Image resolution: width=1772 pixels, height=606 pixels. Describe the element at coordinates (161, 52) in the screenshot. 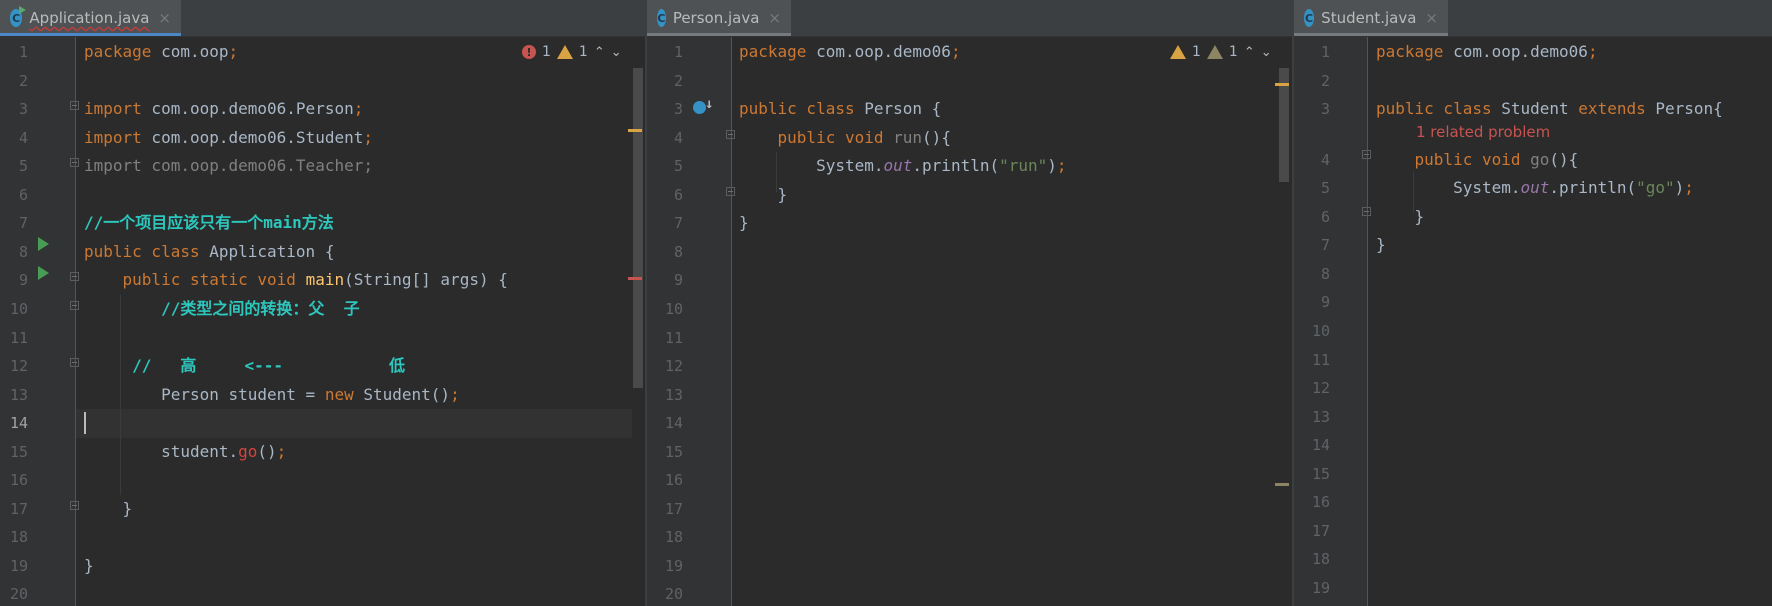

I see `code-line: package com.oop;` at that location.